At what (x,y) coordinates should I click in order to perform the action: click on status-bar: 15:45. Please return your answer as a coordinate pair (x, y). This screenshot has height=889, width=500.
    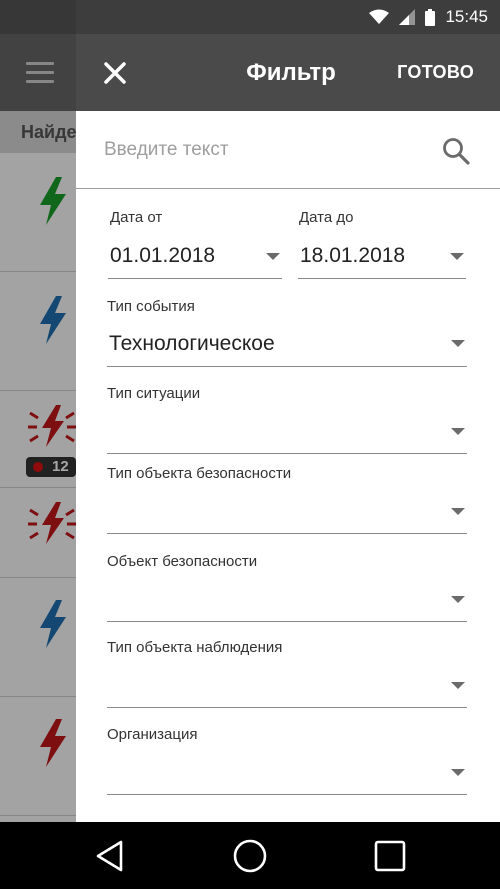
    Looking at the image, I should click on (250, 17).